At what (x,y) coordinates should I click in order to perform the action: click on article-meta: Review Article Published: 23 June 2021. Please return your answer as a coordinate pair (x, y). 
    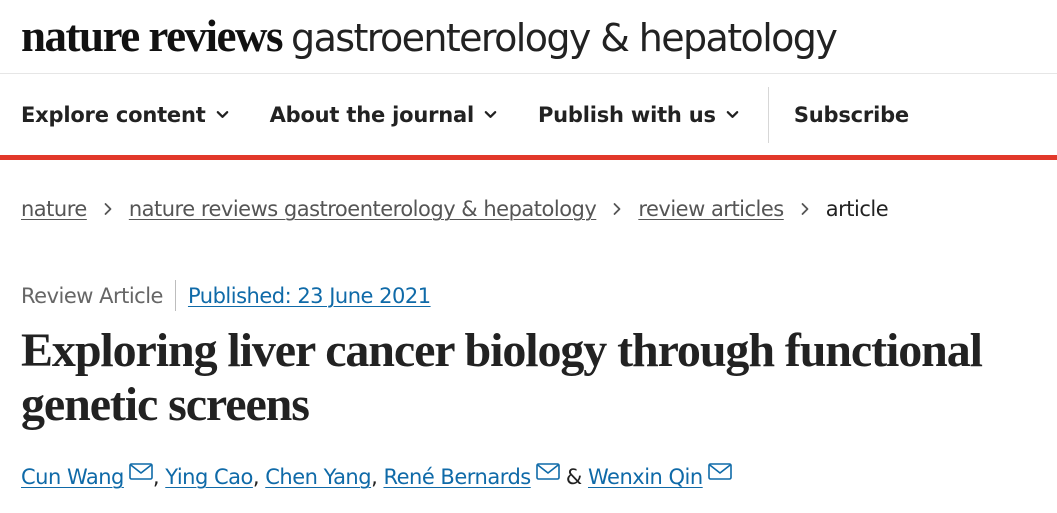
    Looking at the image, I should click on (226, 295).